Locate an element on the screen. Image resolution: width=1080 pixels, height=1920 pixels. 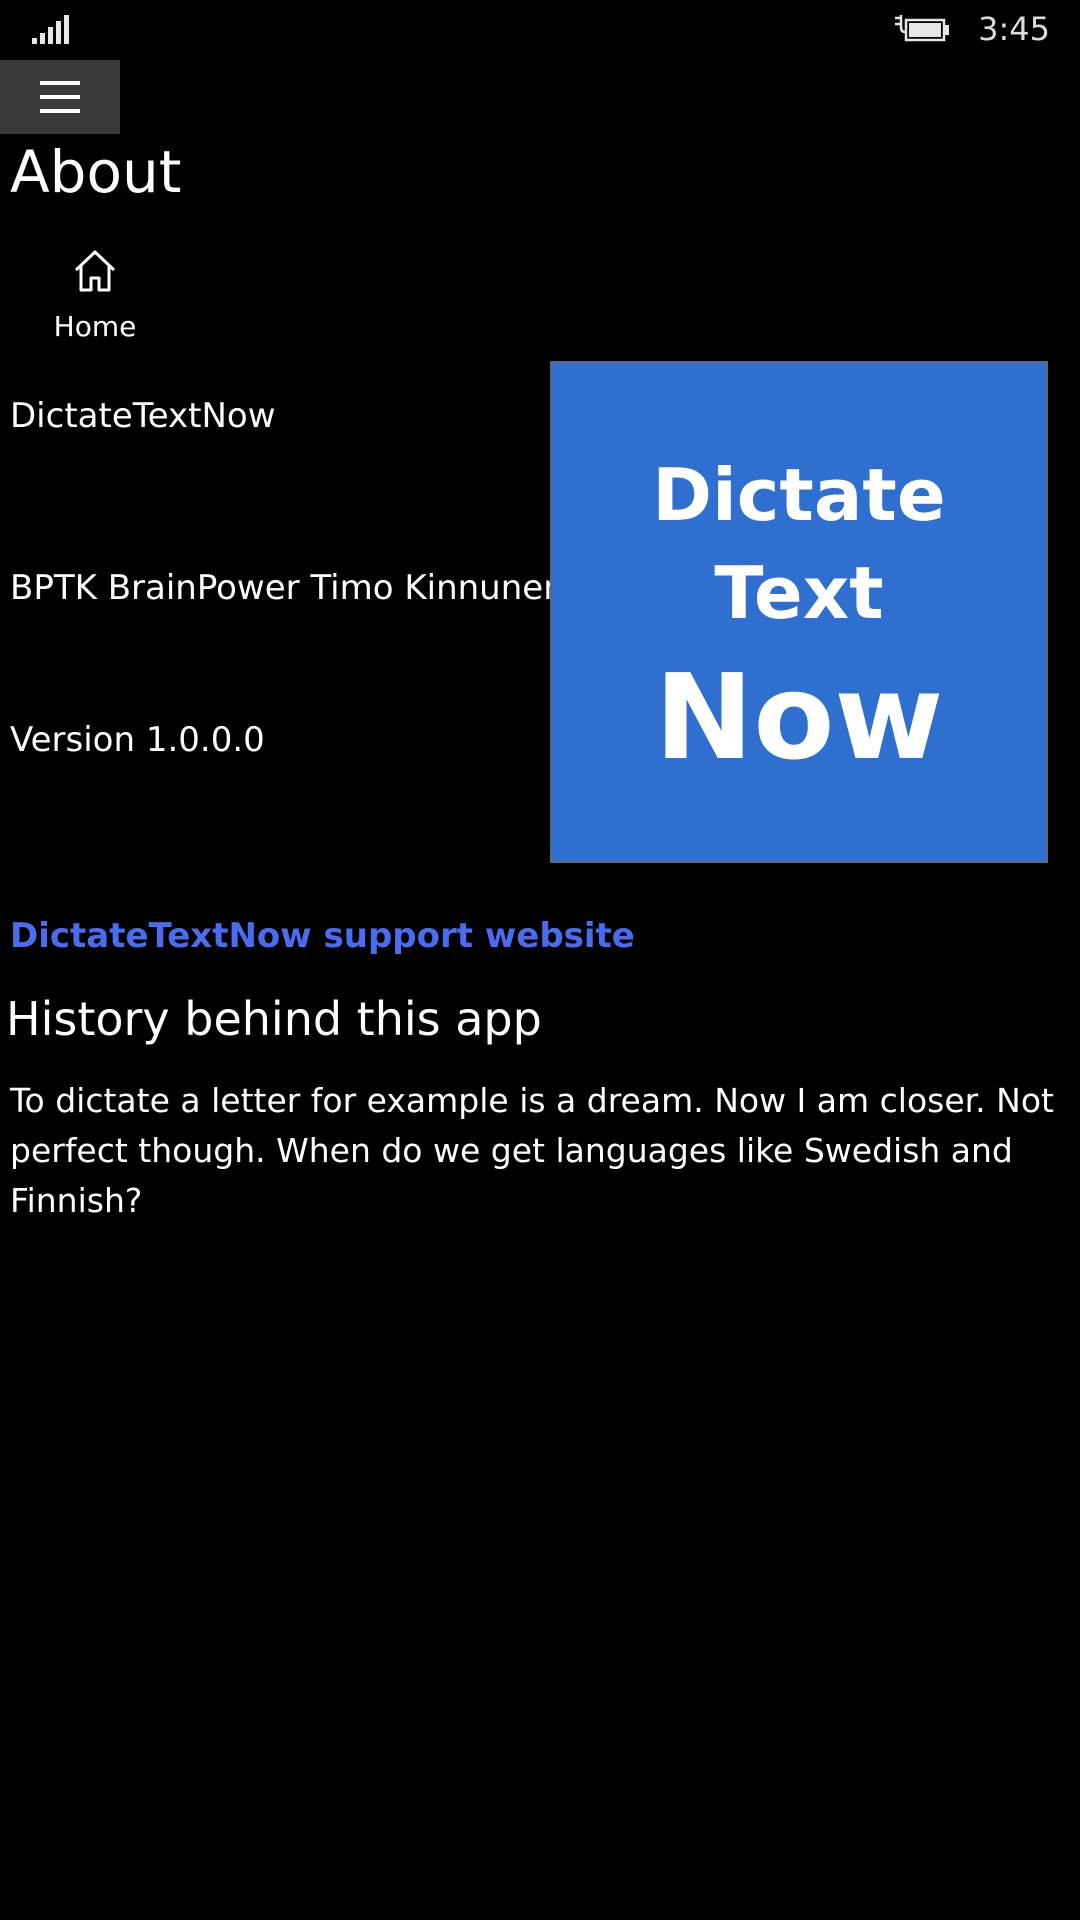
logo-text-text: Text is located at coordinates (799, 593).